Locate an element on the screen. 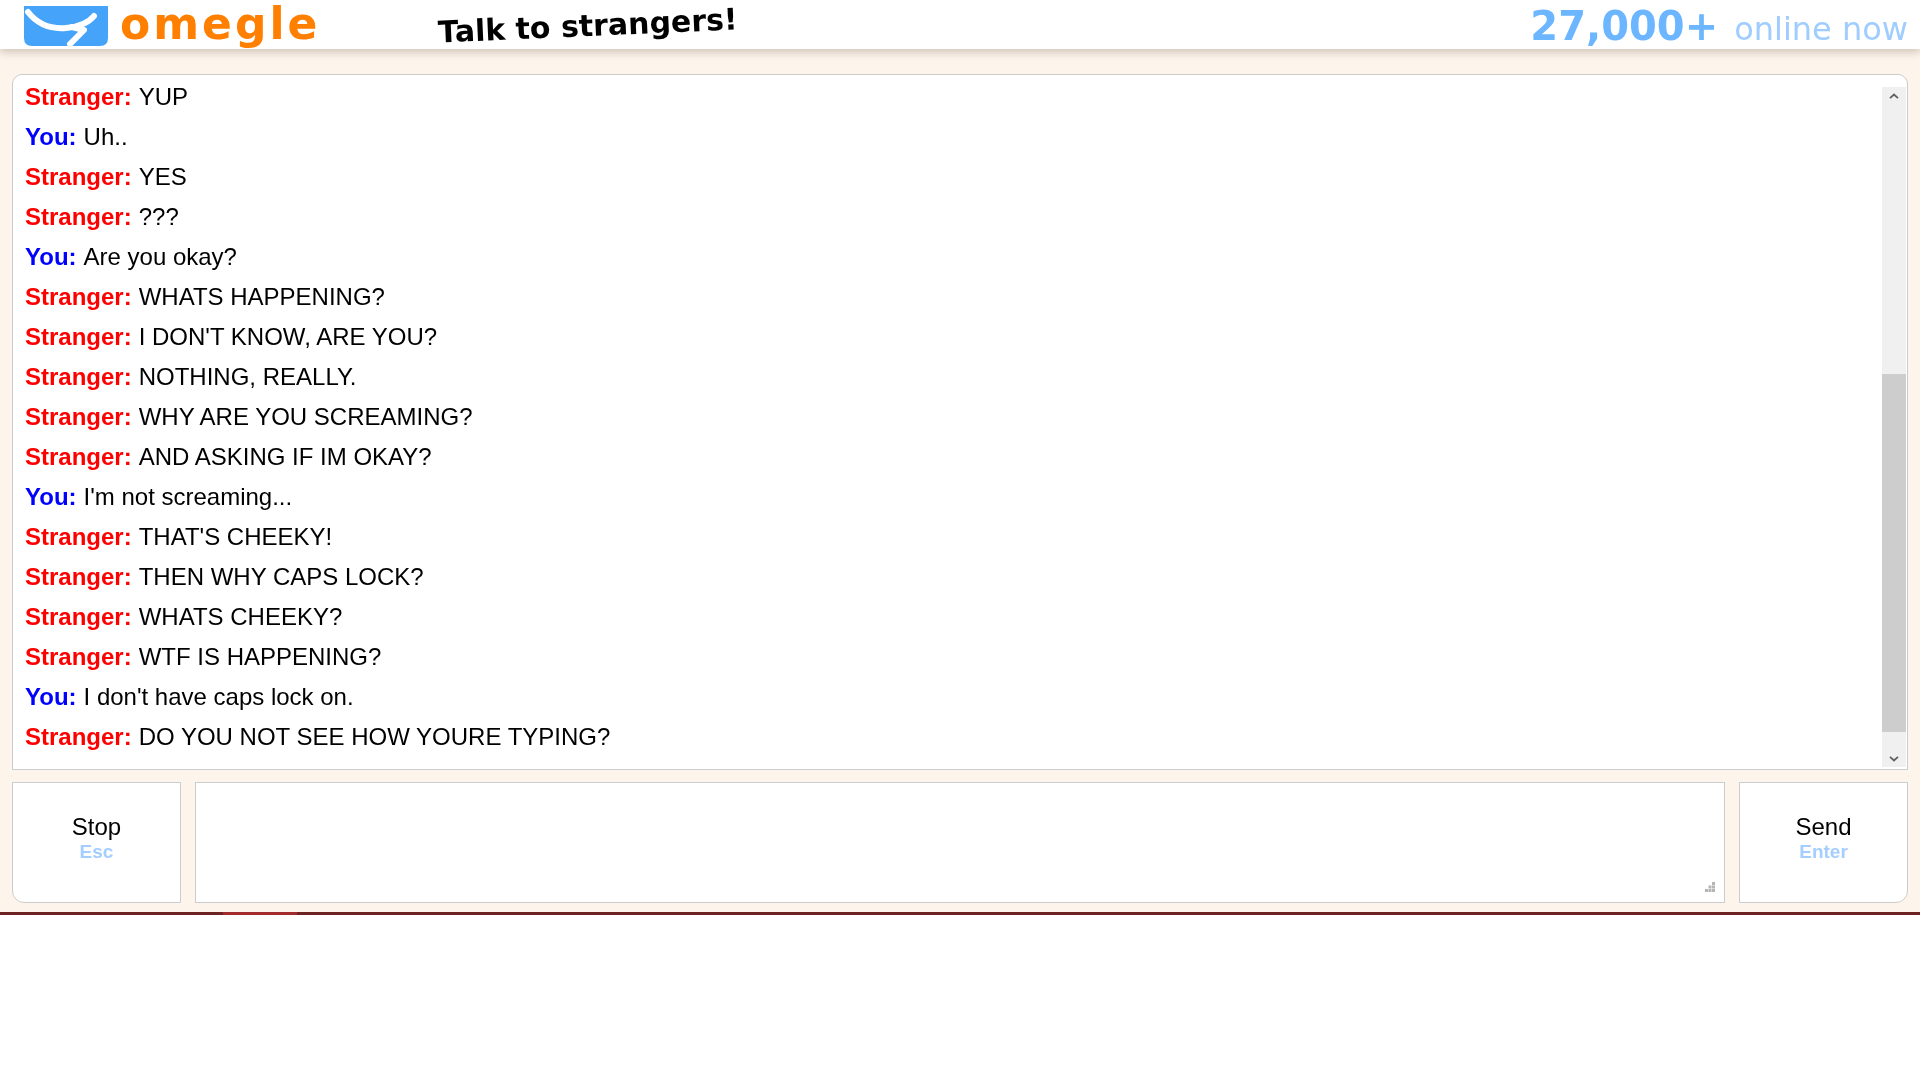 The width and height of the screenshot is (1920, 1080). chat-message: Stranger: YES is located at coordinates (106, 177).